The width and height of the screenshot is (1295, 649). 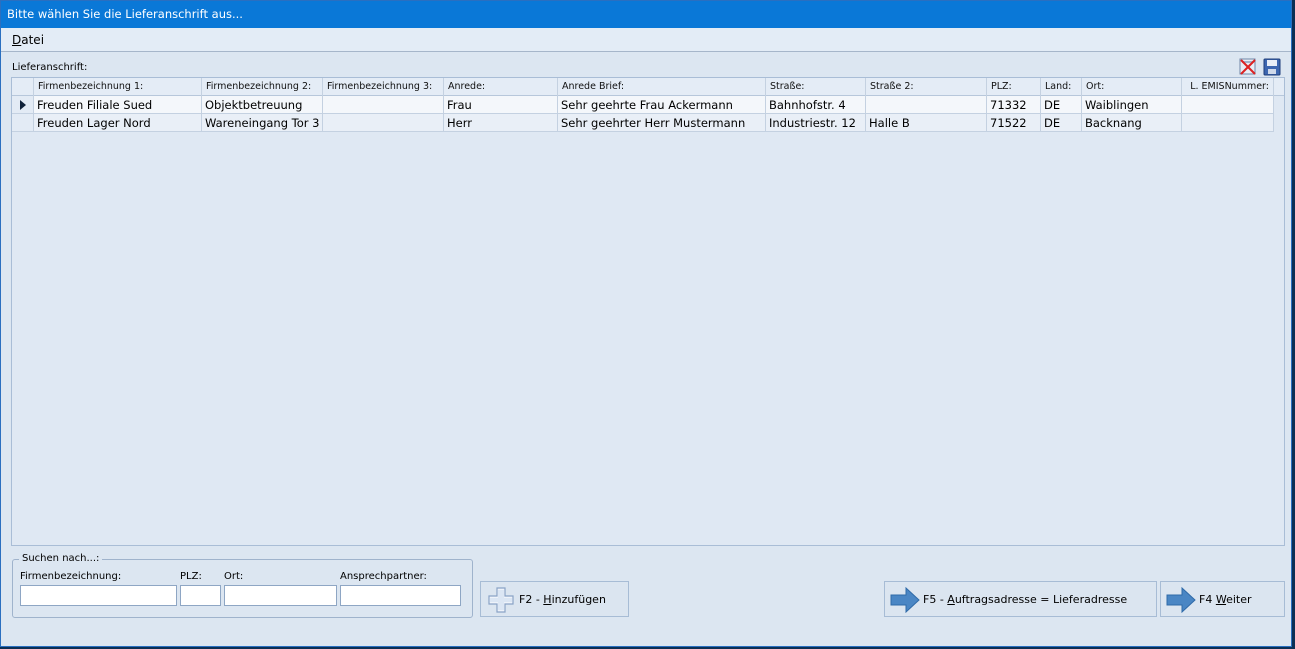 What do you see at coordinates (61, 558) in the screenshot?
I see `search-legend: Suchen nach...:` at bounding box center [61, 558].